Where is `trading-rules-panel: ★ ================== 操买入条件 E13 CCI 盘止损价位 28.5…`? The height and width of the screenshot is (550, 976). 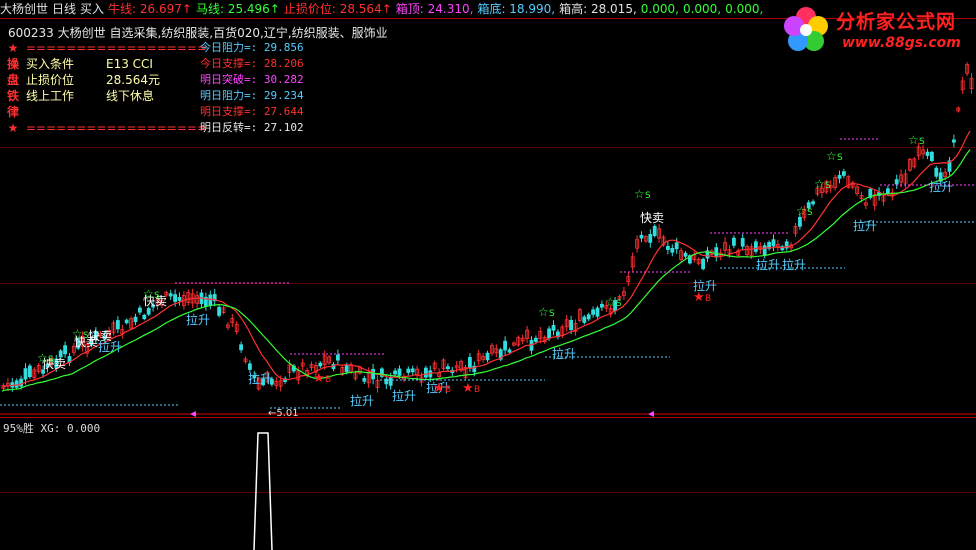 trading-rules-panel: ★ ================== 操买入条件 E13 CCI 盘止损价位 28.5… is located at coordinates (111, 88).